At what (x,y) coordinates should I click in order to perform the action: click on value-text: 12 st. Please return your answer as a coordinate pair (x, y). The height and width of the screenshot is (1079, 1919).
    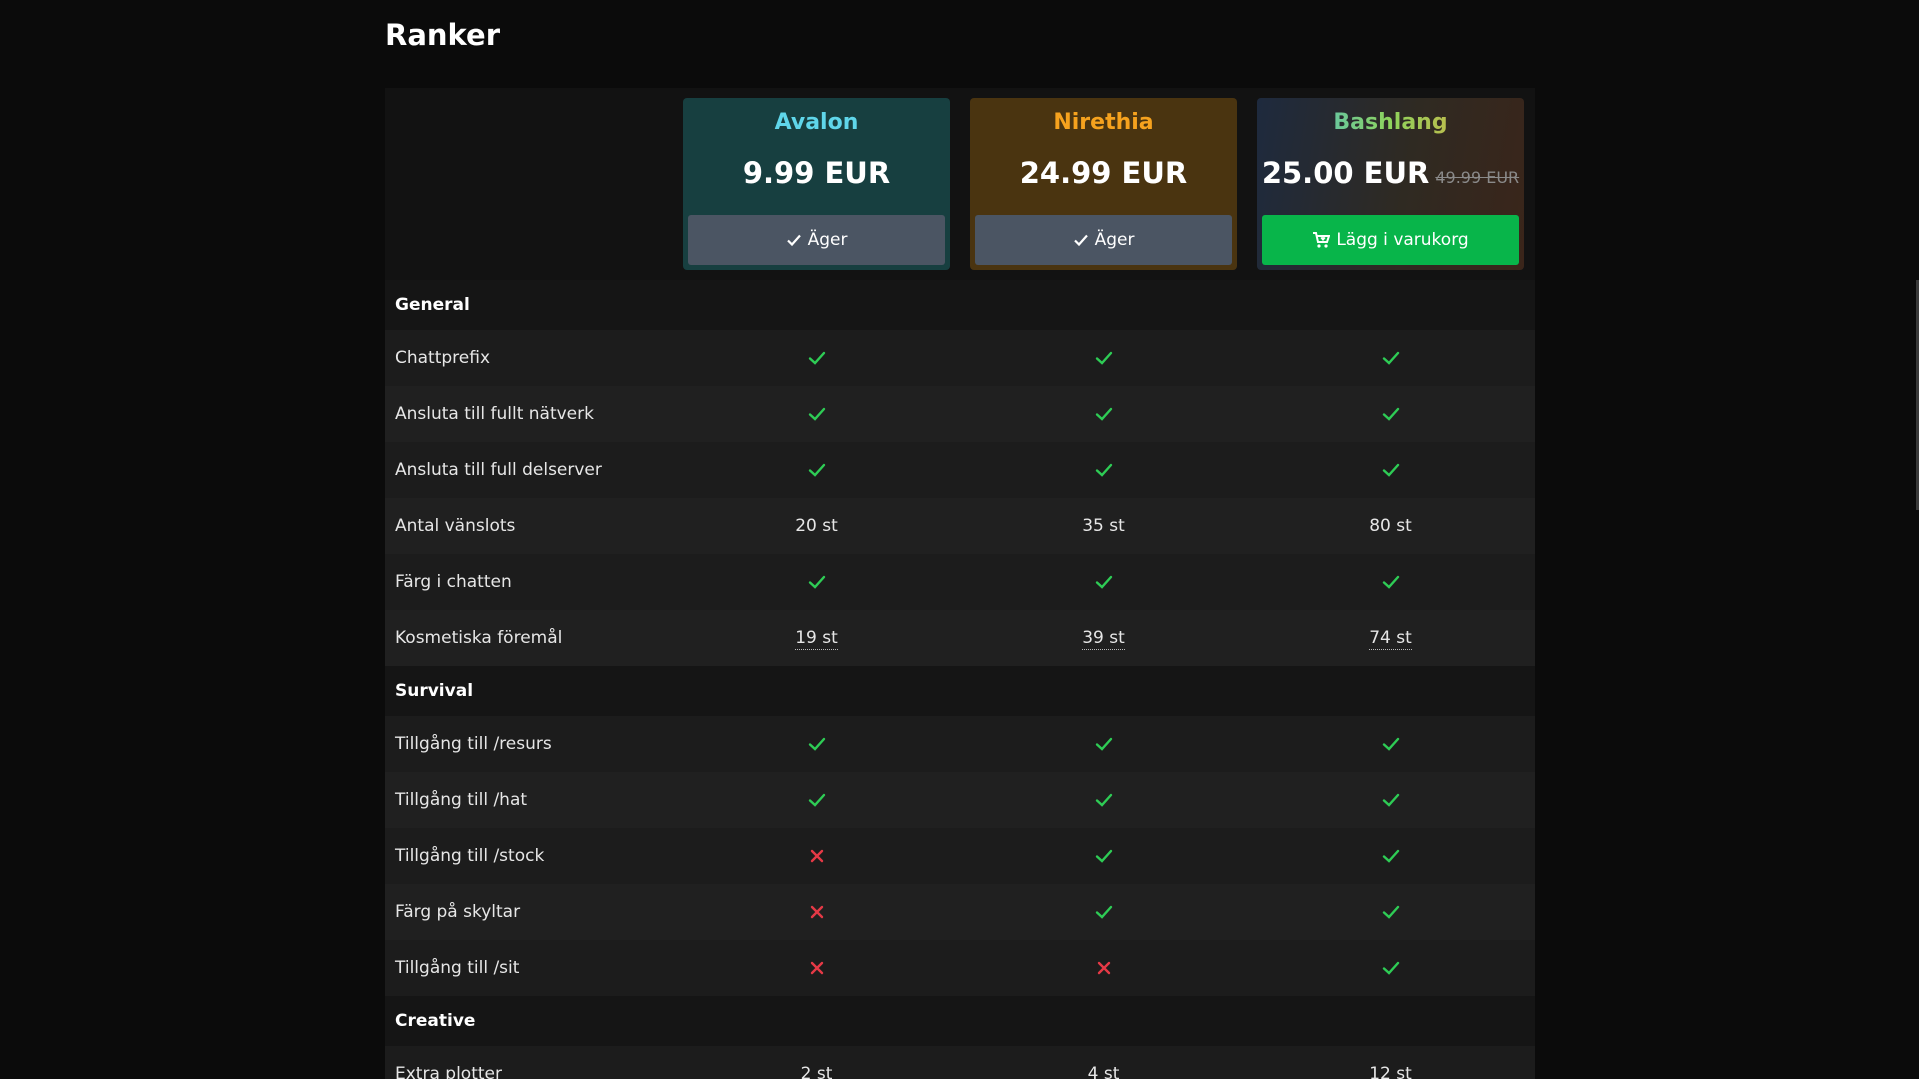
    Looking at the image, I should click on (1390, 1071).